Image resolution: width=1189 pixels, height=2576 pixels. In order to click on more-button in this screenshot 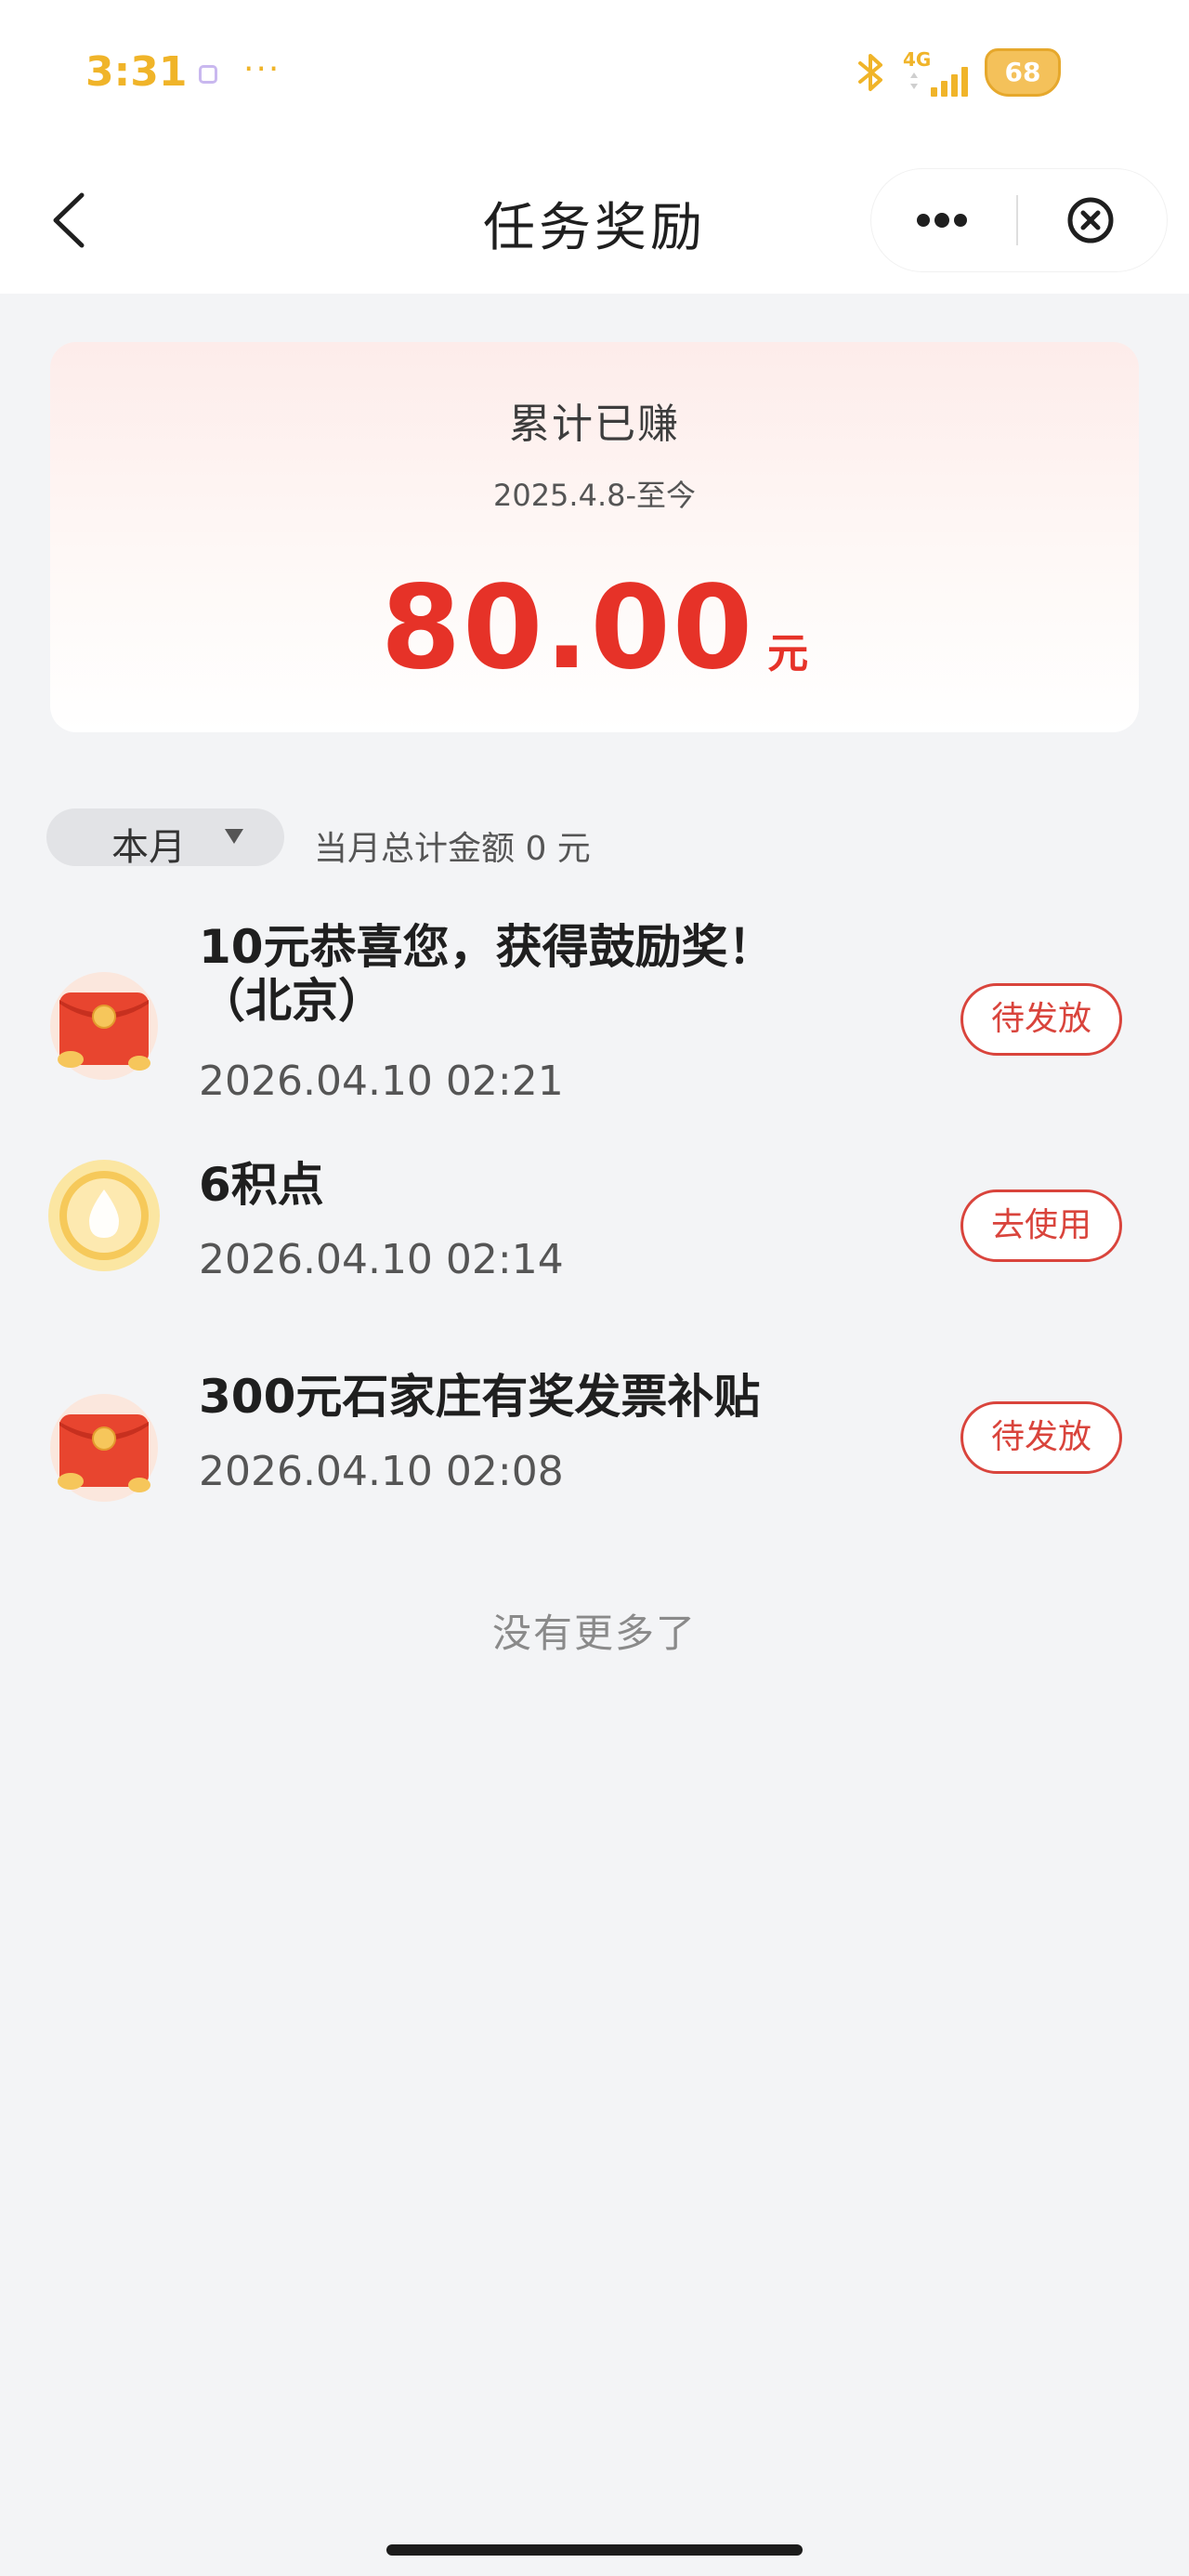, I will do `click(944, 220)`.